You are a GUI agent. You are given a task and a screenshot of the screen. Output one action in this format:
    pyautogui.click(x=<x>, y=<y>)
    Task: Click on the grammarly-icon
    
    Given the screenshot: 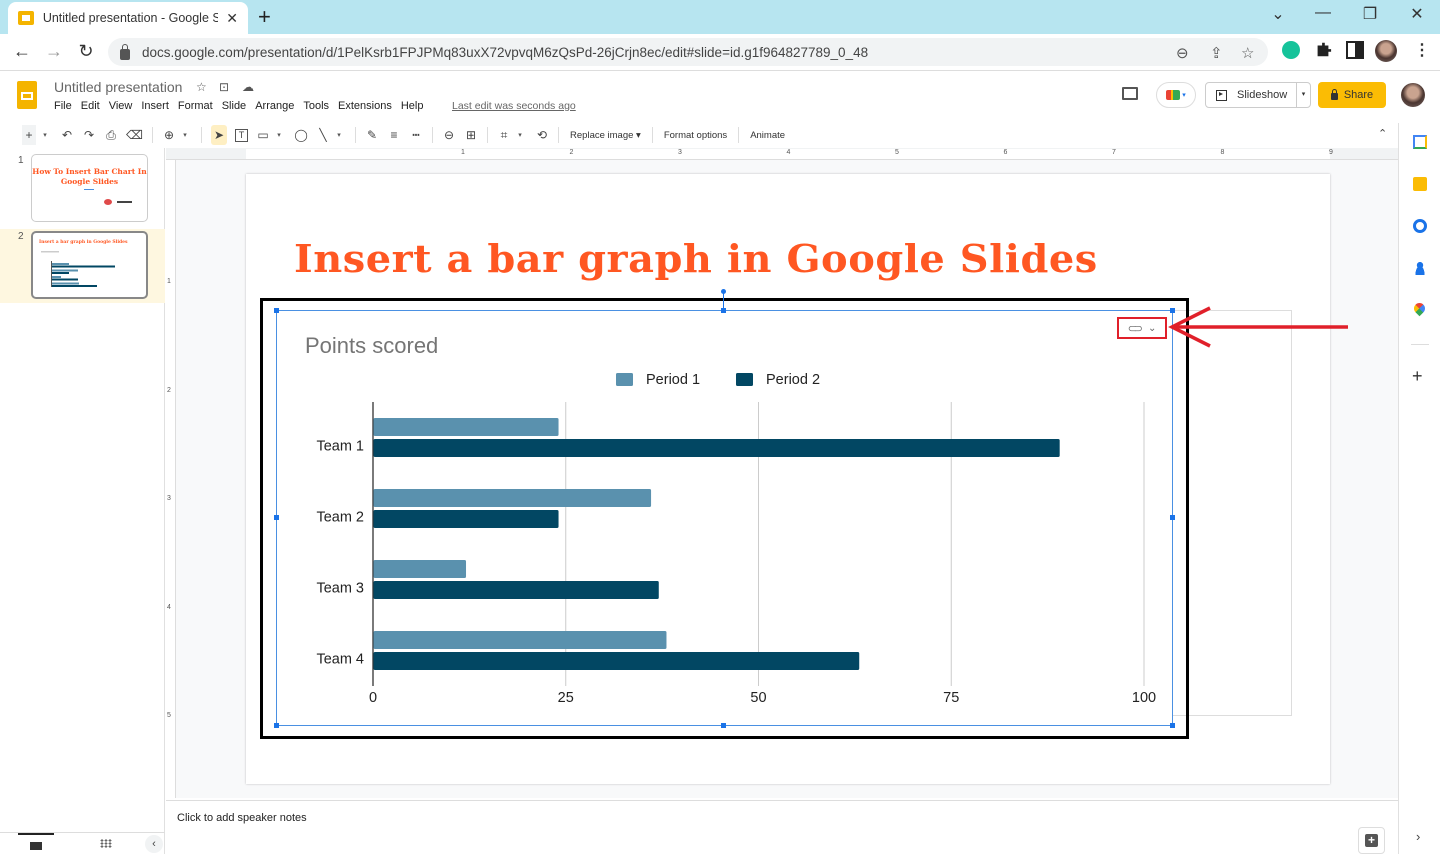 What is the action you would take?
    pyautogui.click(x=1291, y=50)
    